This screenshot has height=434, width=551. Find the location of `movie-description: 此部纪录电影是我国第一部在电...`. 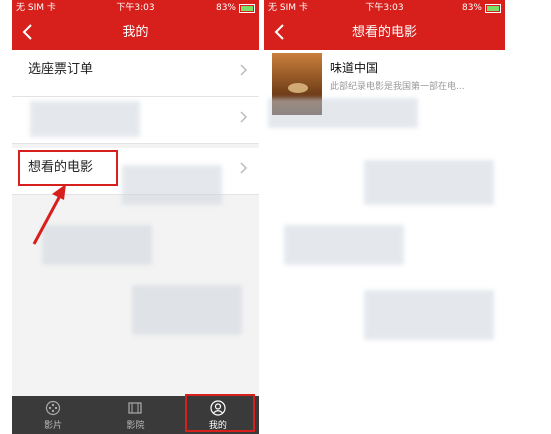

movie-description: 此部纪录电影是我国第一部在电... is located at coordinates (397, 87).